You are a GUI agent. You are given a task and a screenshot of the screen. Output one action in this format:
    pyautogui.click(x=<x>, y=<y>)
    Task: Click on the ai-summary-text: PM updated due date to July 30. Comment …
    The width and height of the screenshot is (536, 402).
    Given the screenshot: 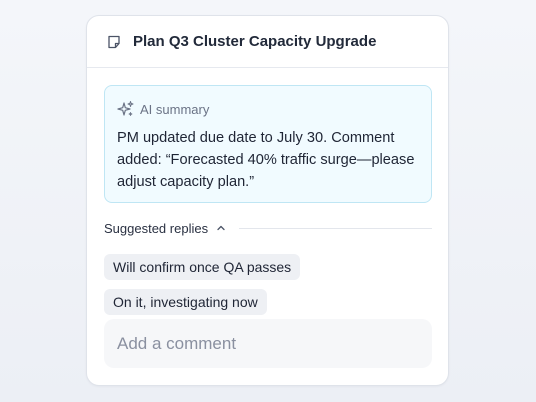 What is the action you would take?
    pyautogui.click(x=266, y=160)
    